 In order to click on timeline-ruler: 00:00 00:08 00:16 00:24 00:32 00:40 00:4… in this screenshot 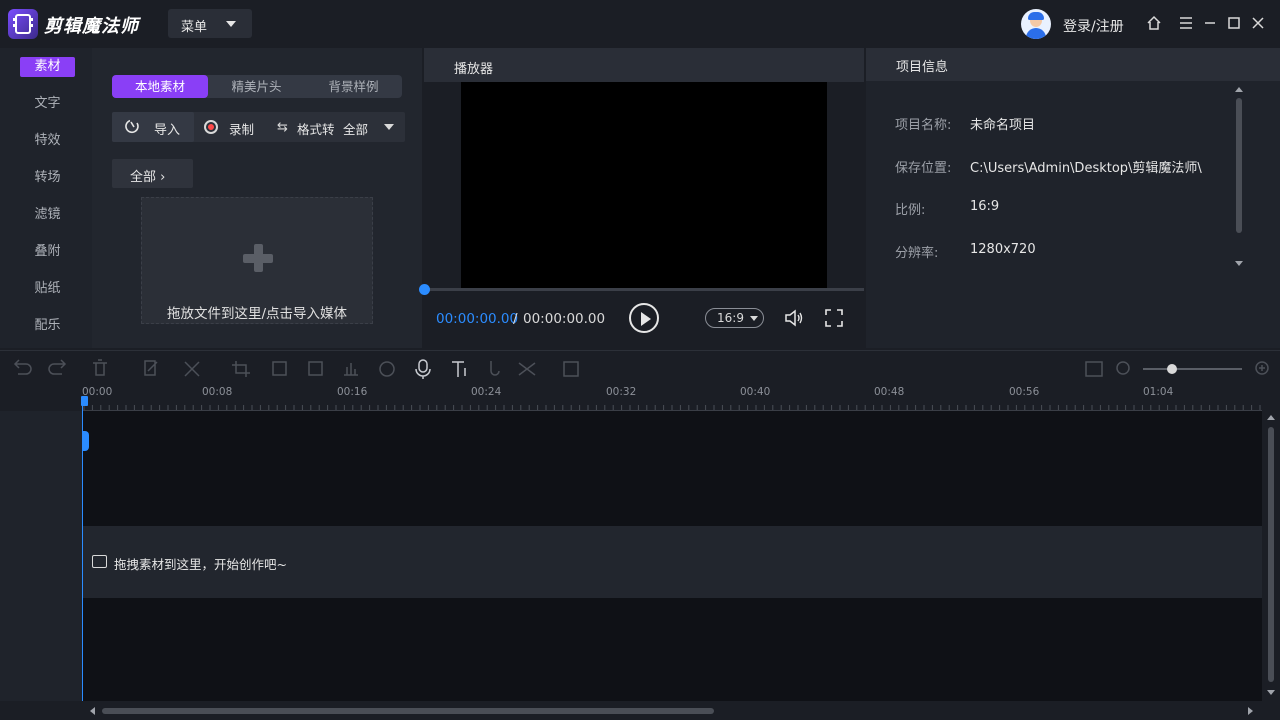, I will do `click(672, 398)`.